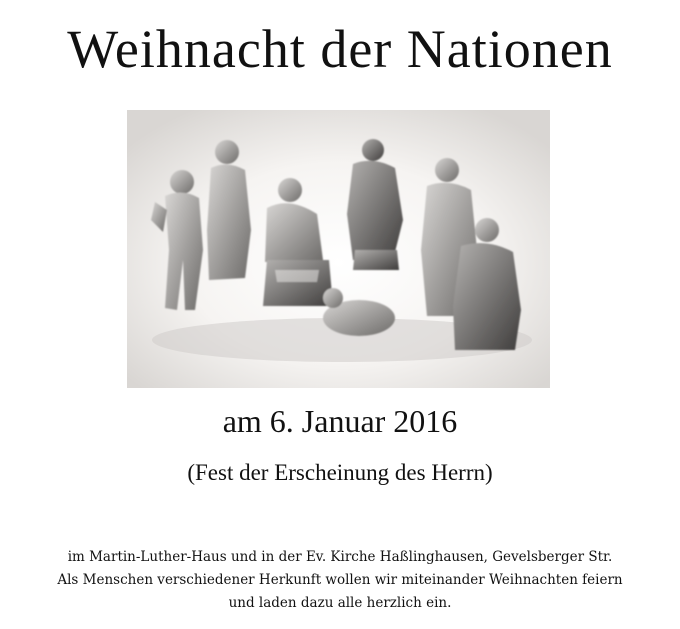 This screenshot has width=680, height=629. Describe the element at coordinates (340, 472) in the screenshot. I see `feast-subtitle: (Fest der Erscheinung des Herrn)` at that location.